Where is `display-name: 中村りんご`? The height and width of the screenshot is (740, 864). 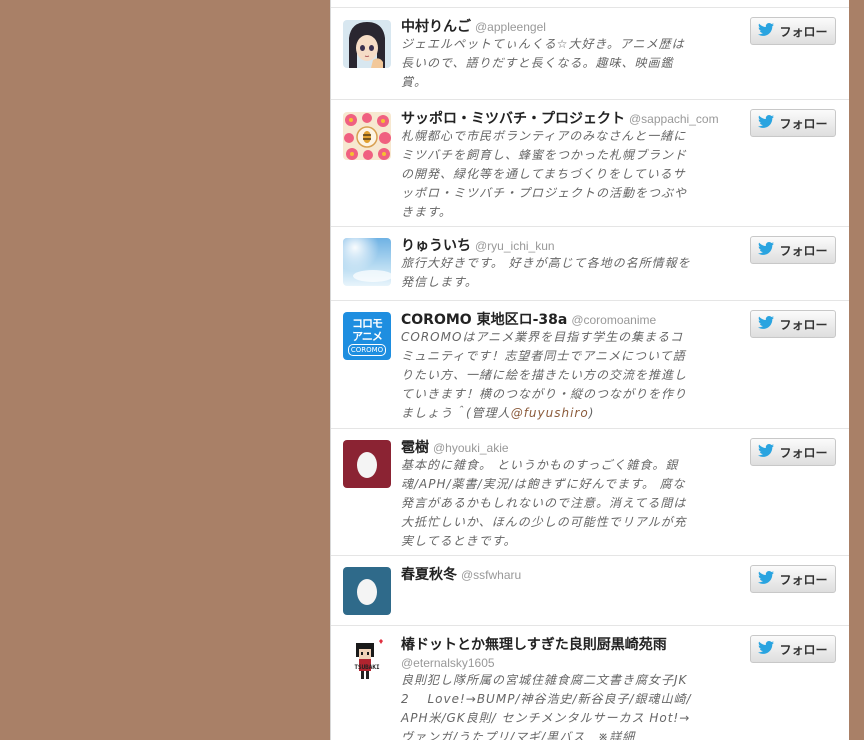 display-name: 中村りんご is located at coordinates (436, 27).